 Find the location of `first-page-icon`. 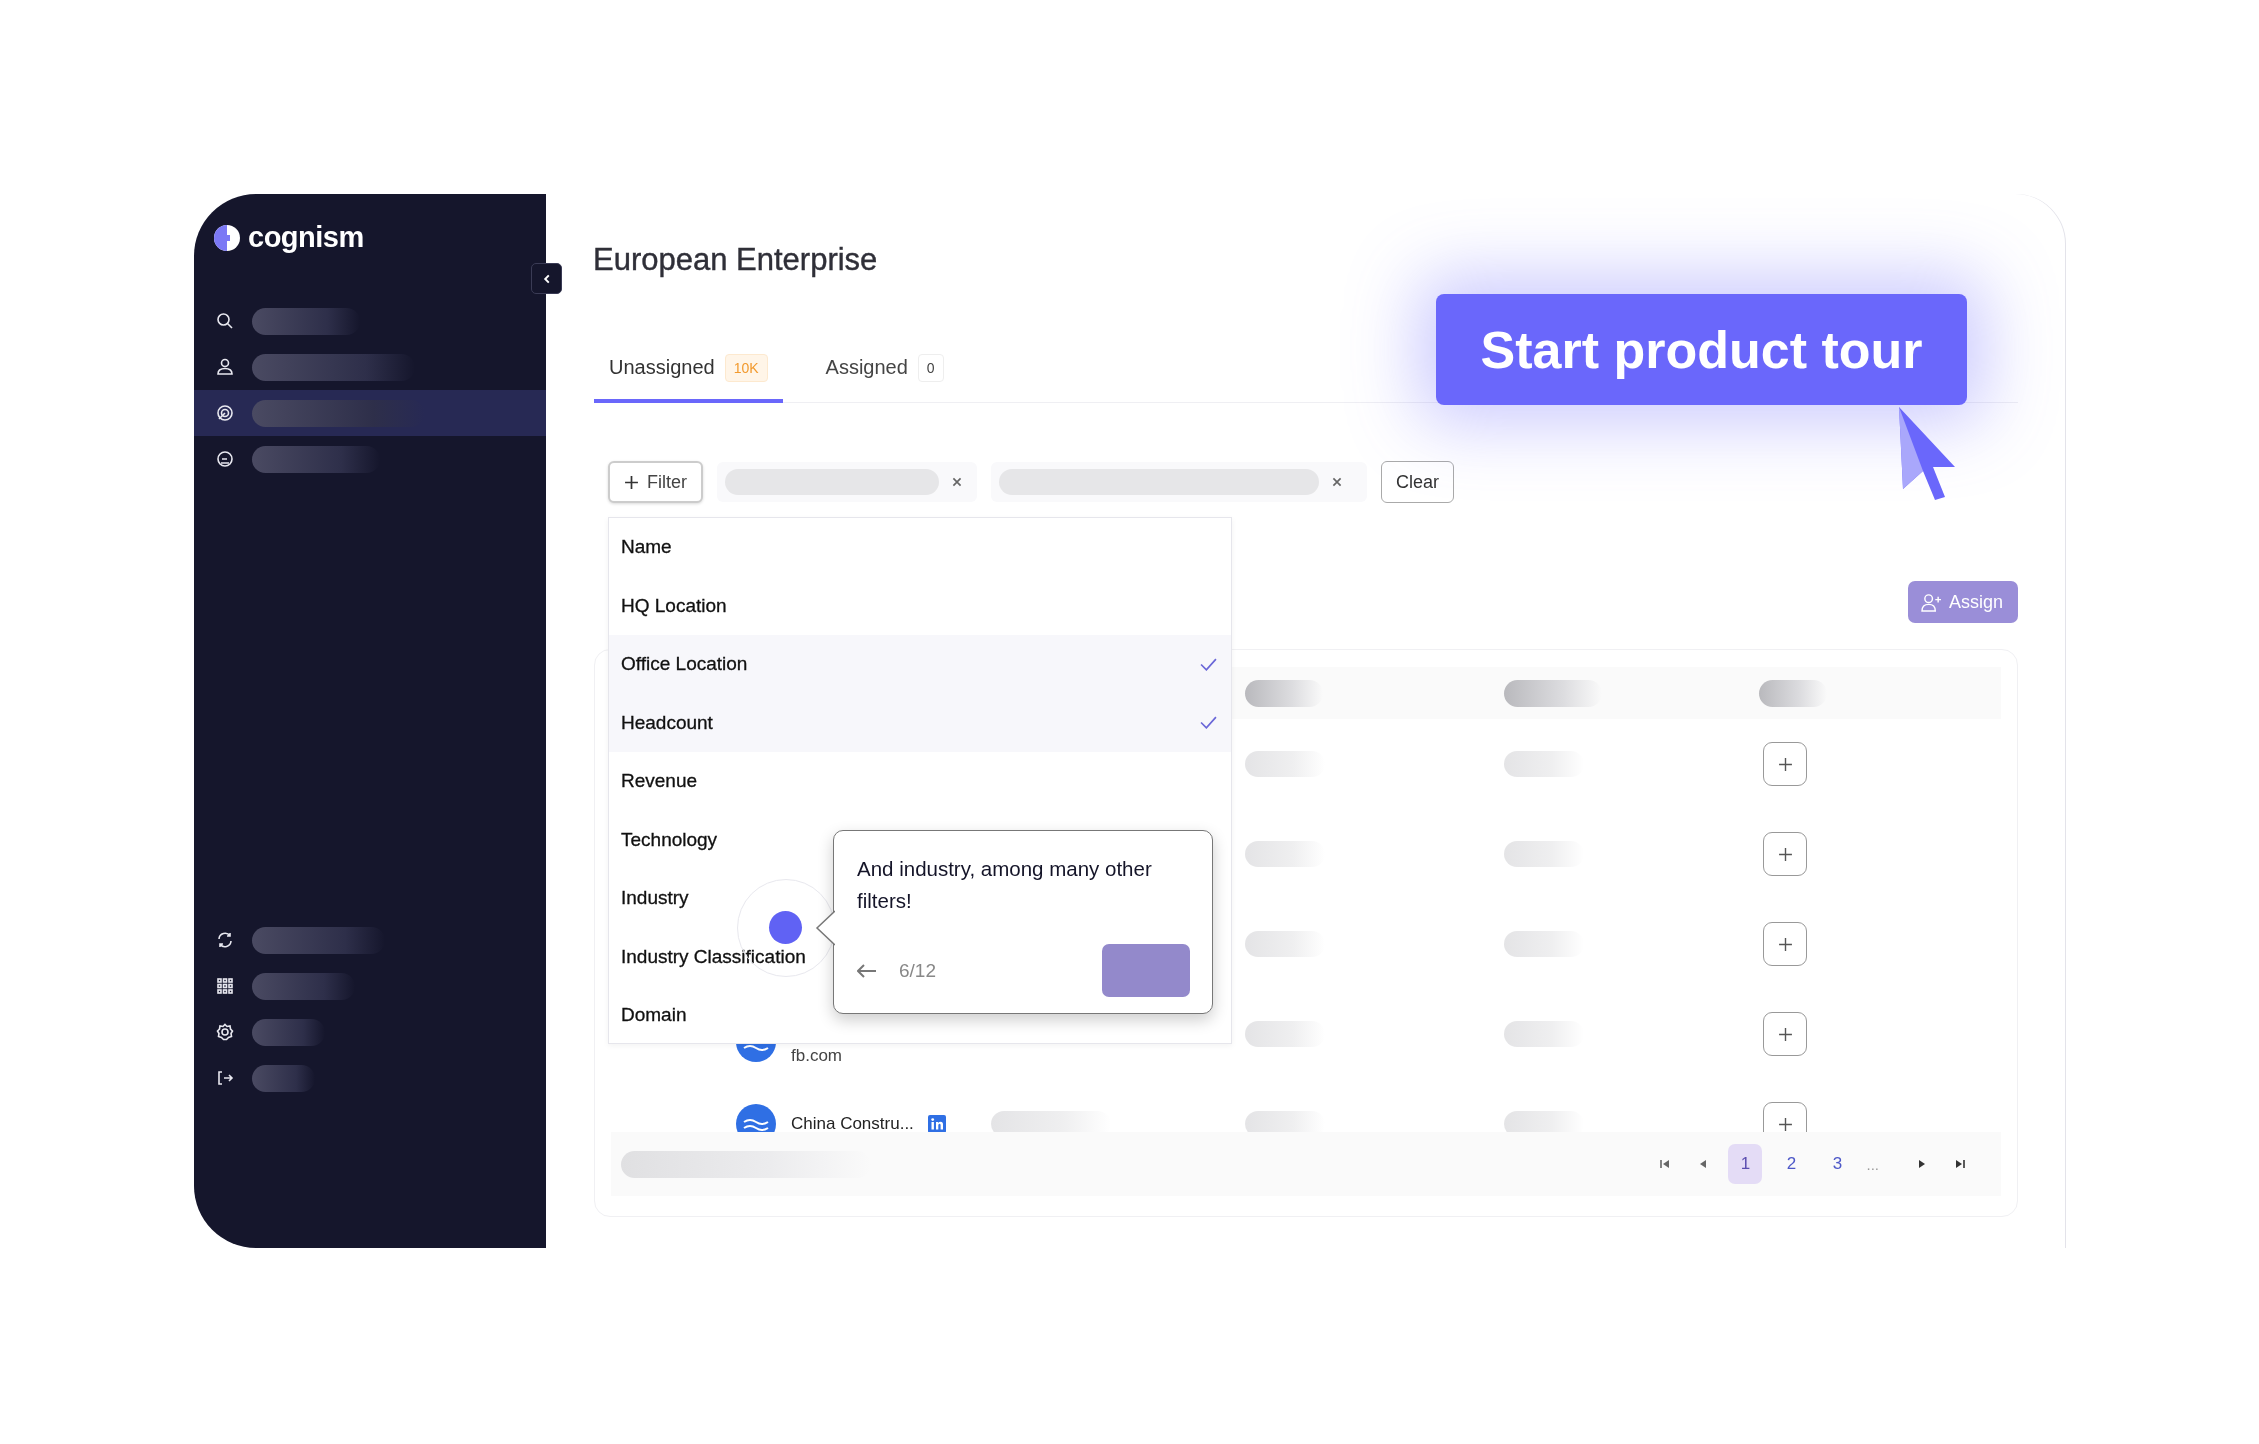

first-page-icon is located at coordinates (1665, 1164).